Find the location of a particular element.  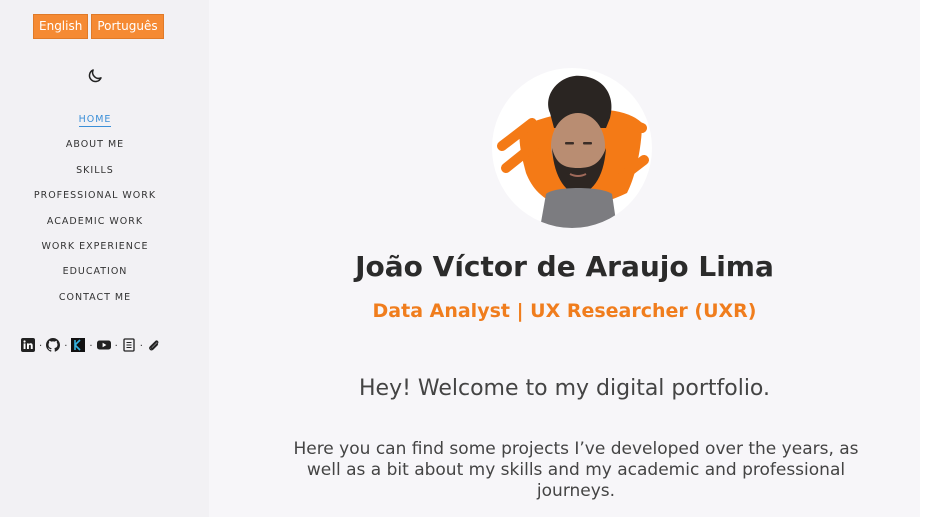

nav-item-professional-work: PROFESSIONAL WORK is located at coordinates (95, 200).